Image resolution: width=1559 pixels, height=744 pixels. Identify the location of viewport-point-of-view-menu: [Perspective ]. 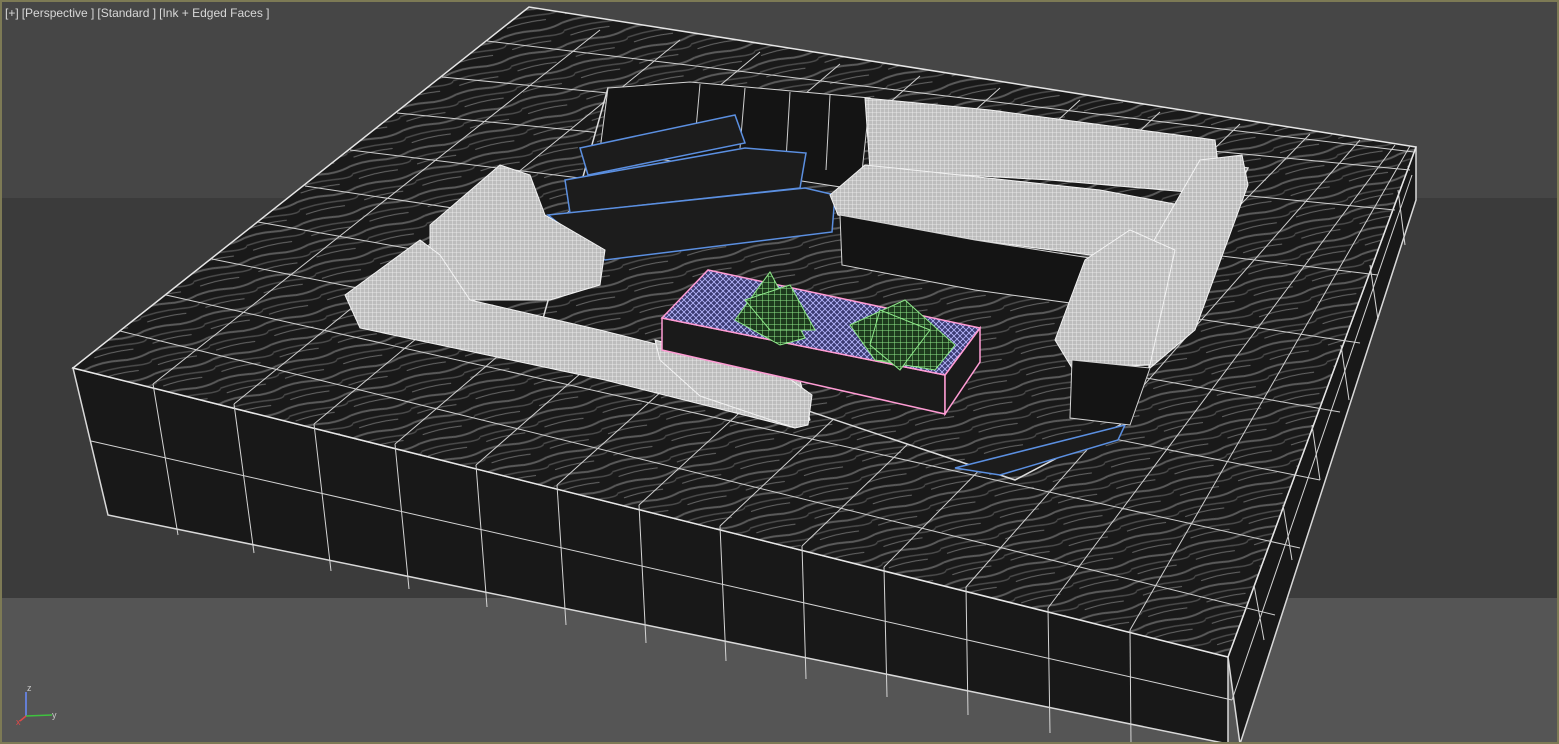
(58, 13).